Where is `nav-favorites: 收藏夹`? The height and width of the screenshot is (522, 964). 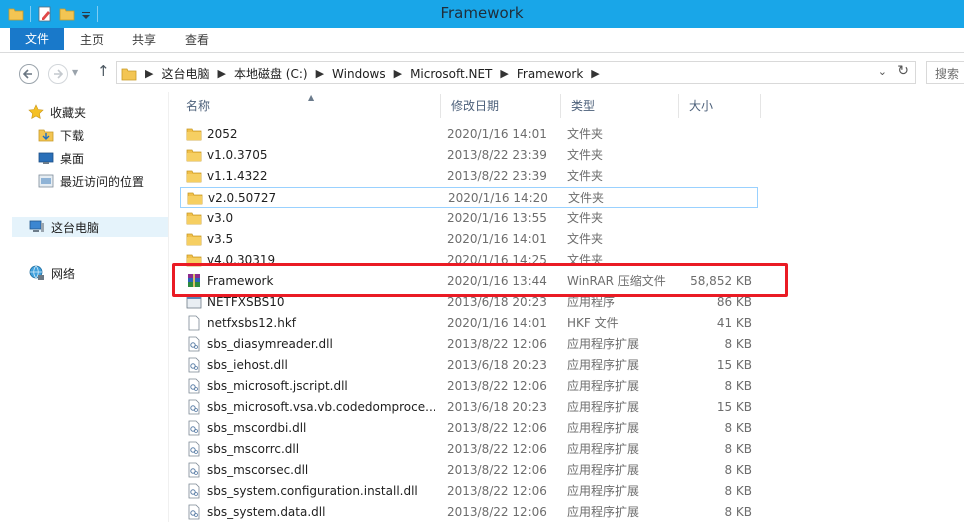
nav-favorites: 收藏夹 is located at coordinates (57, 112).